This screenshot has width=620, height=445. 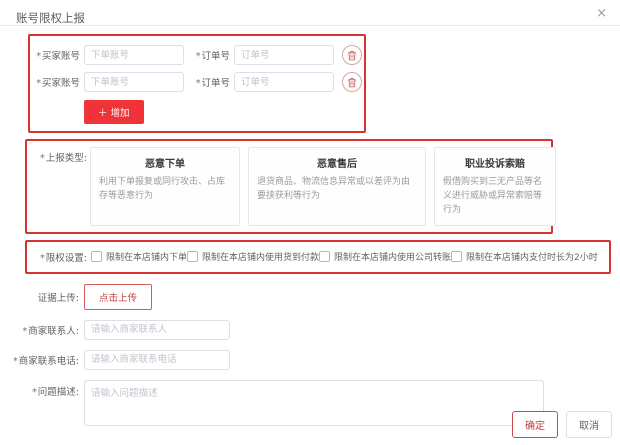 I want to click on checkbox-restrict-payment-window: 限制在本店铺内支付时长为2小时, so click(x=524, y=256).